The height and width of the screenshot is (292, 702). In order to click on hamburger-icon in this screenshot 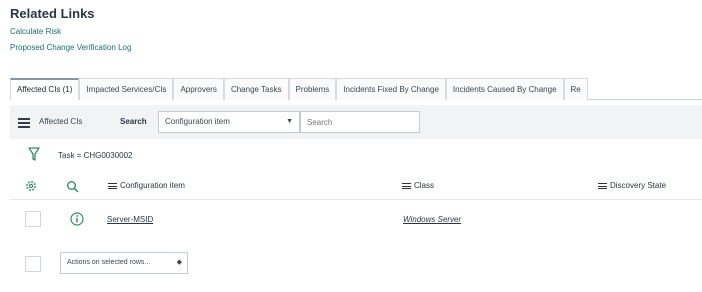, I will do `click(24, 123)`.